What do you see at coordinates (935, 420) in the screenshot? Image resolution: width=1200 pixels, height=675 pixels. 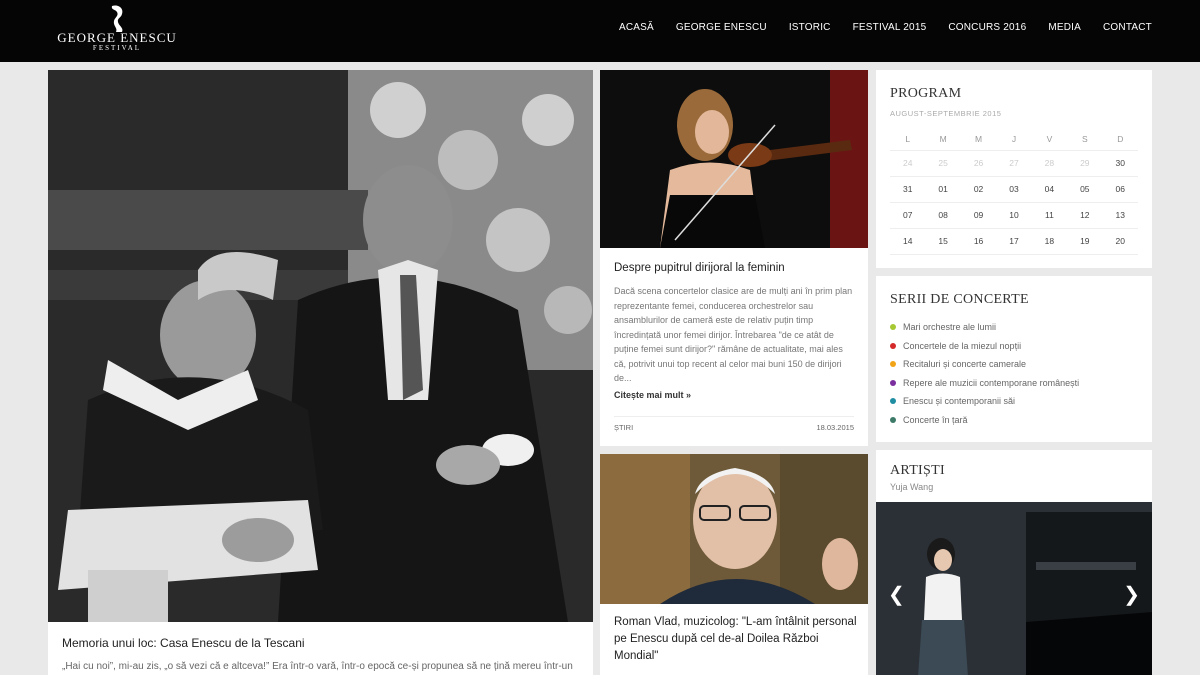 I see `series-item-label: Concerte în țară` at bounding box center [935, 420].